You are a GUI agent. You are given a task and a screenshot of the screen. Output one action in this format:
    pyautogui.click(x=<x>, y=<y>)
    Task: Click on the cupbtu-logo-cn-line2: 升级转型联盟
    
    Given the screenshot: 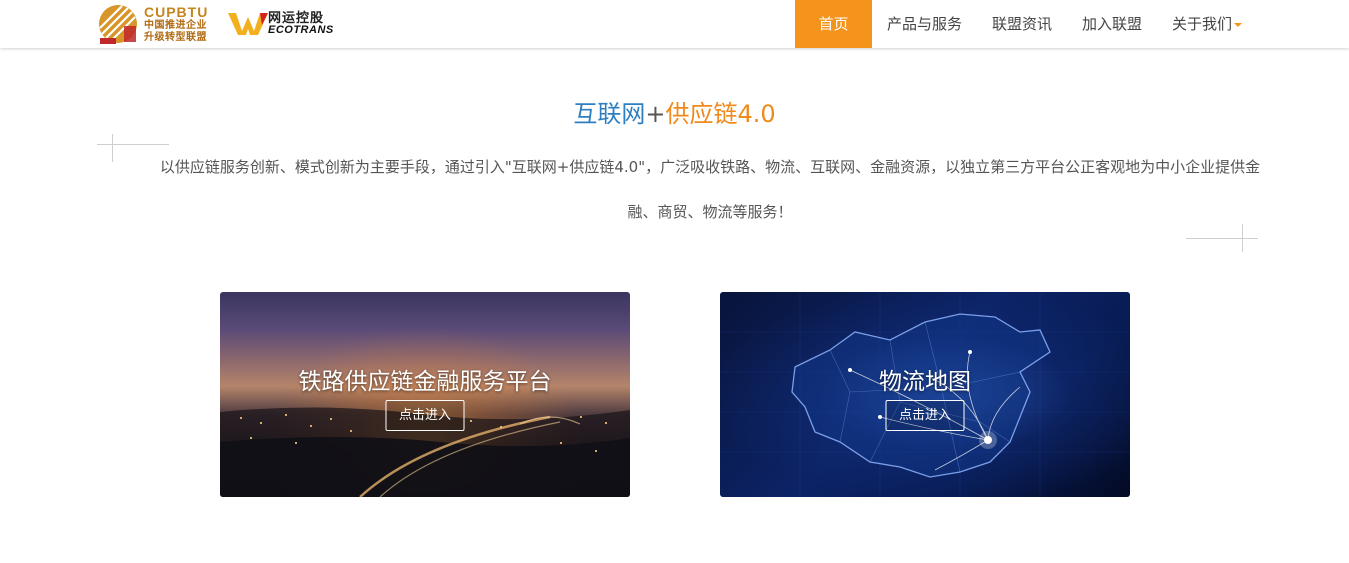 What is the action you would take?
    pyautogui.click(x=175, y=37)
    